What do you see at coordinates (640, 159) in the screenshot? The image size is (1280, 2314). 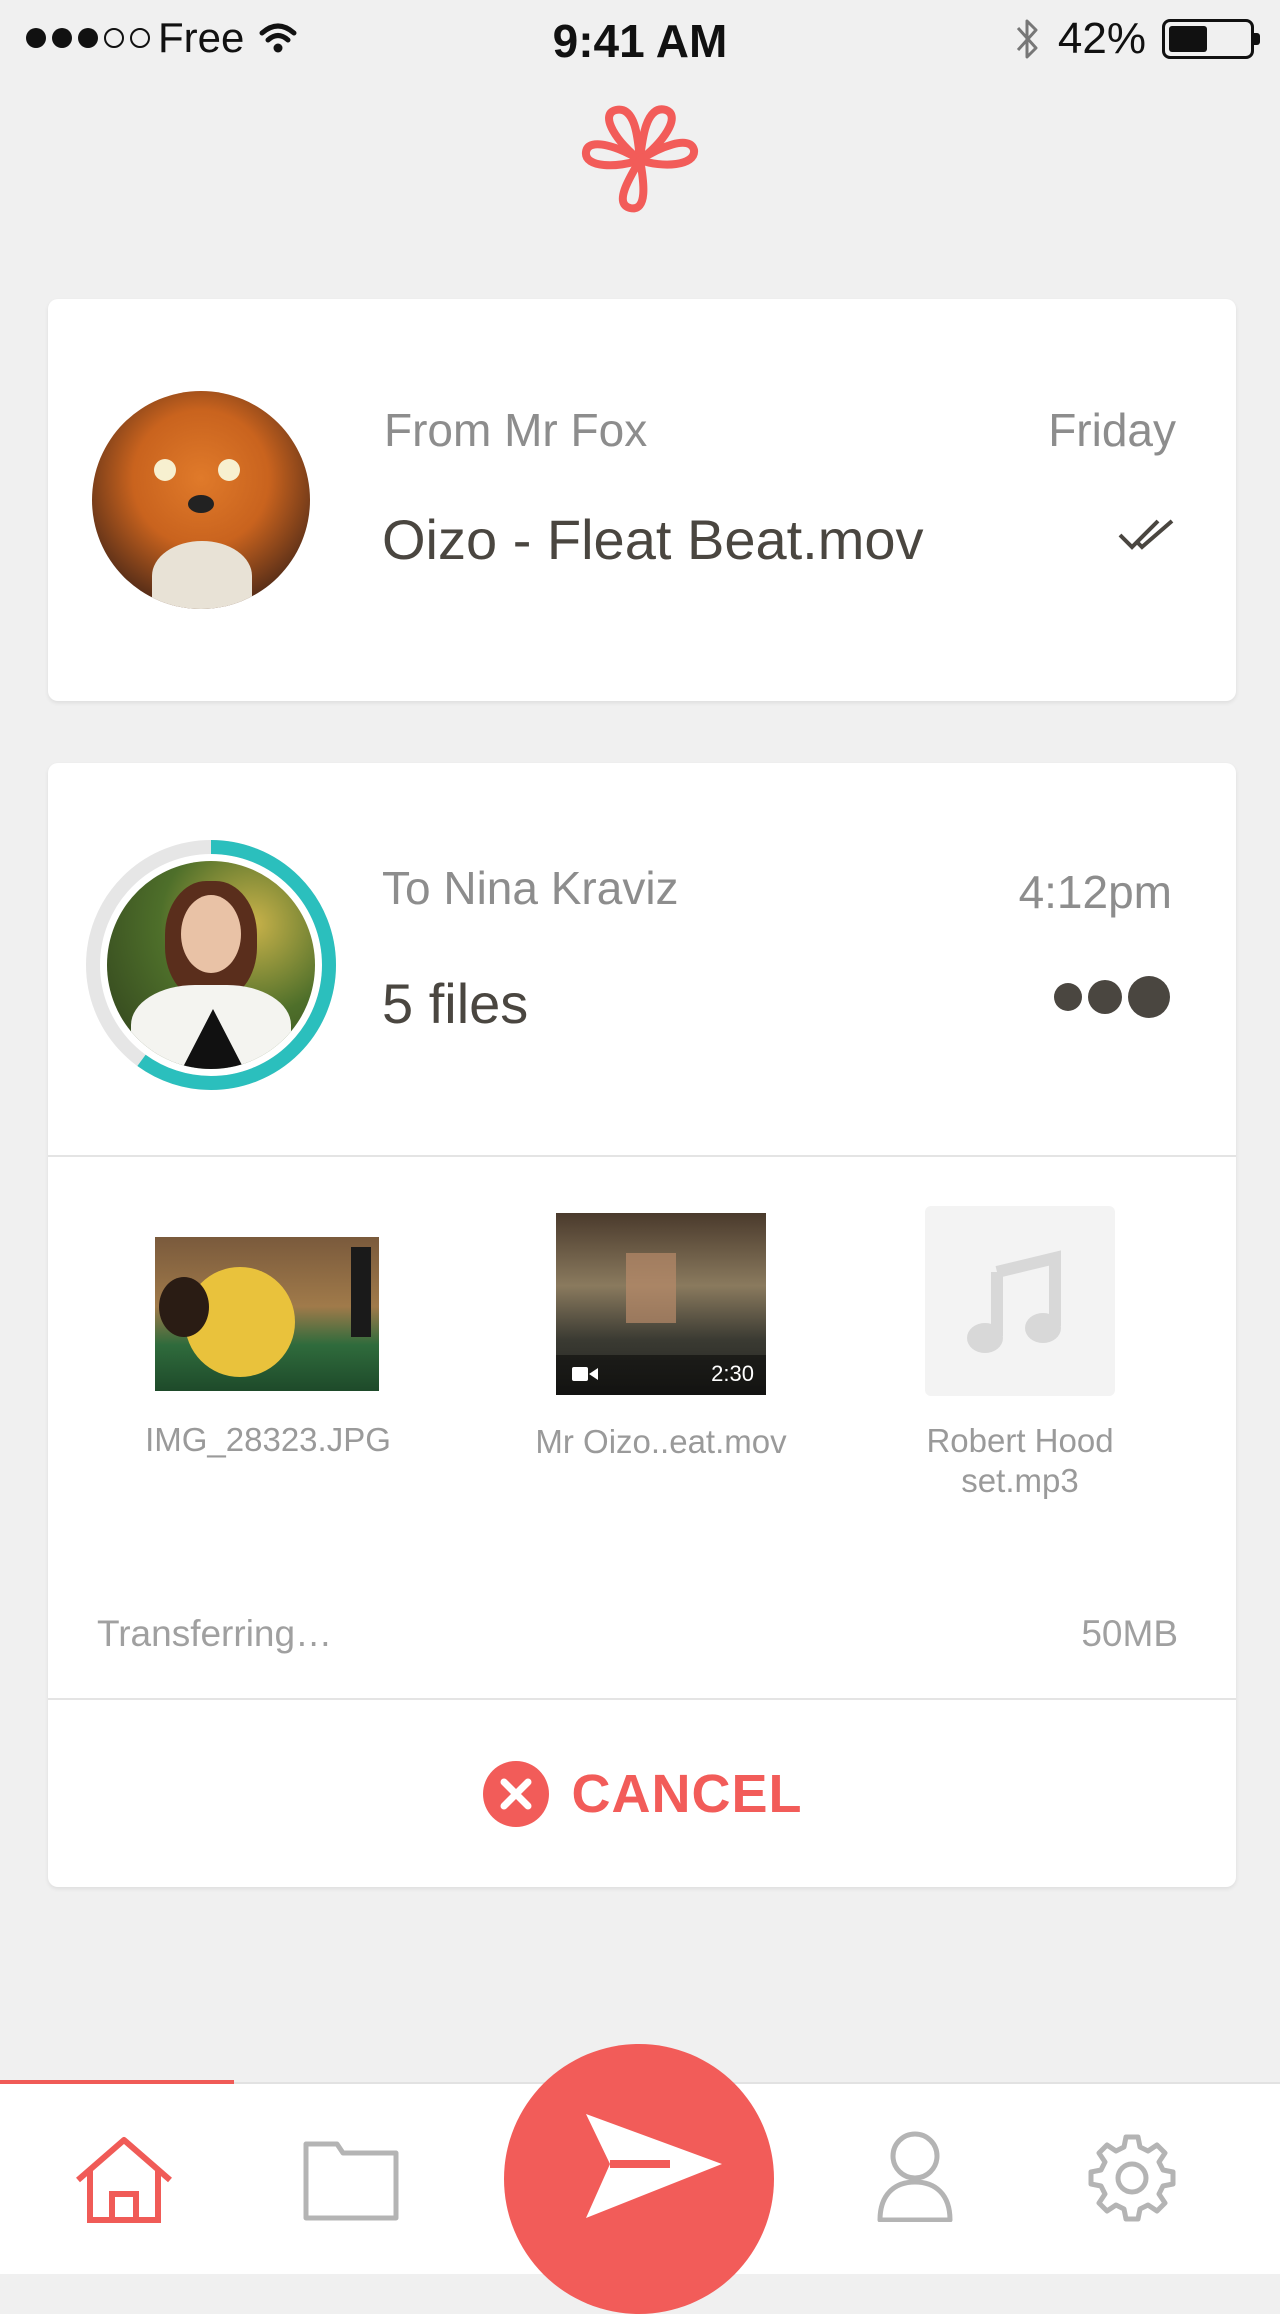 I see `clover-logo-icon` at bounding box center [640, 159].